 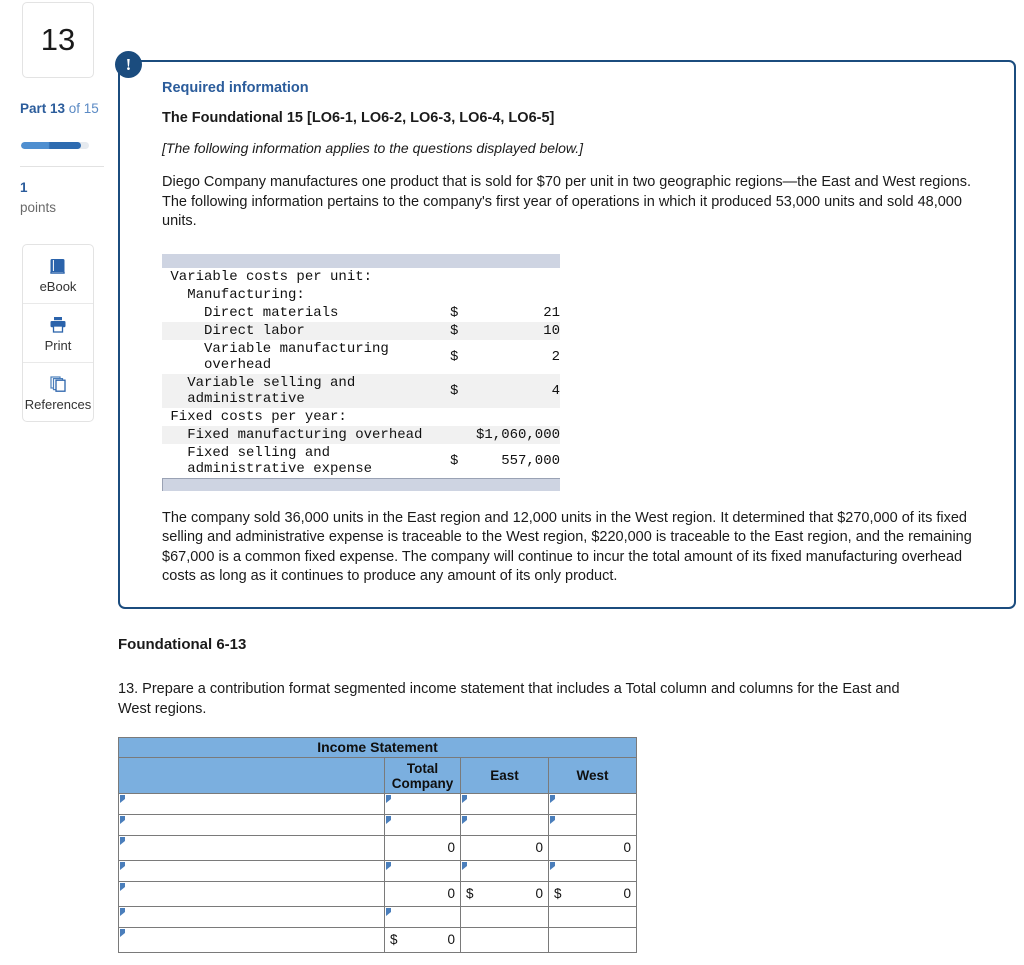 I want to click on cost-row-value: 4, so click(x=522, y=390).